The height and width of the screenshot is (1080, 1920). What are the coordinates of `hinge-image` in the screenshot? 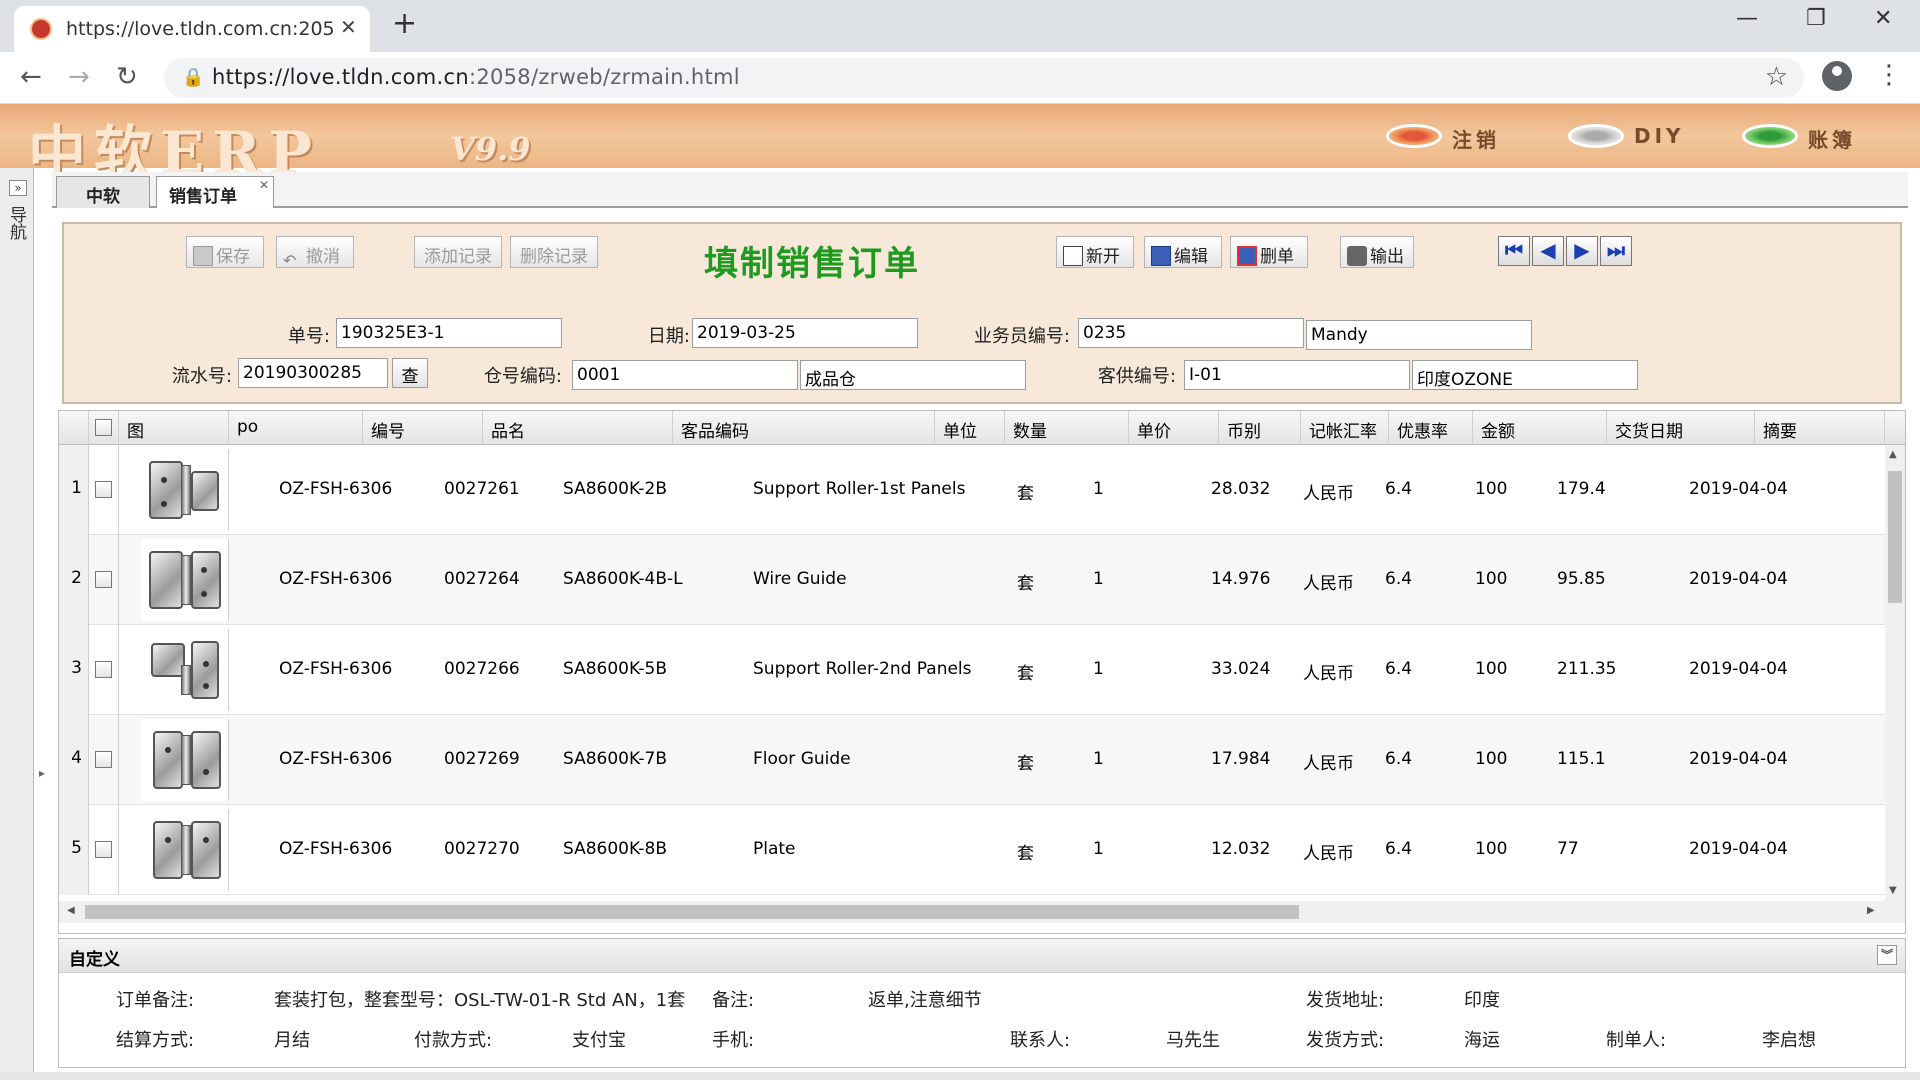 It's located at (185, 670).